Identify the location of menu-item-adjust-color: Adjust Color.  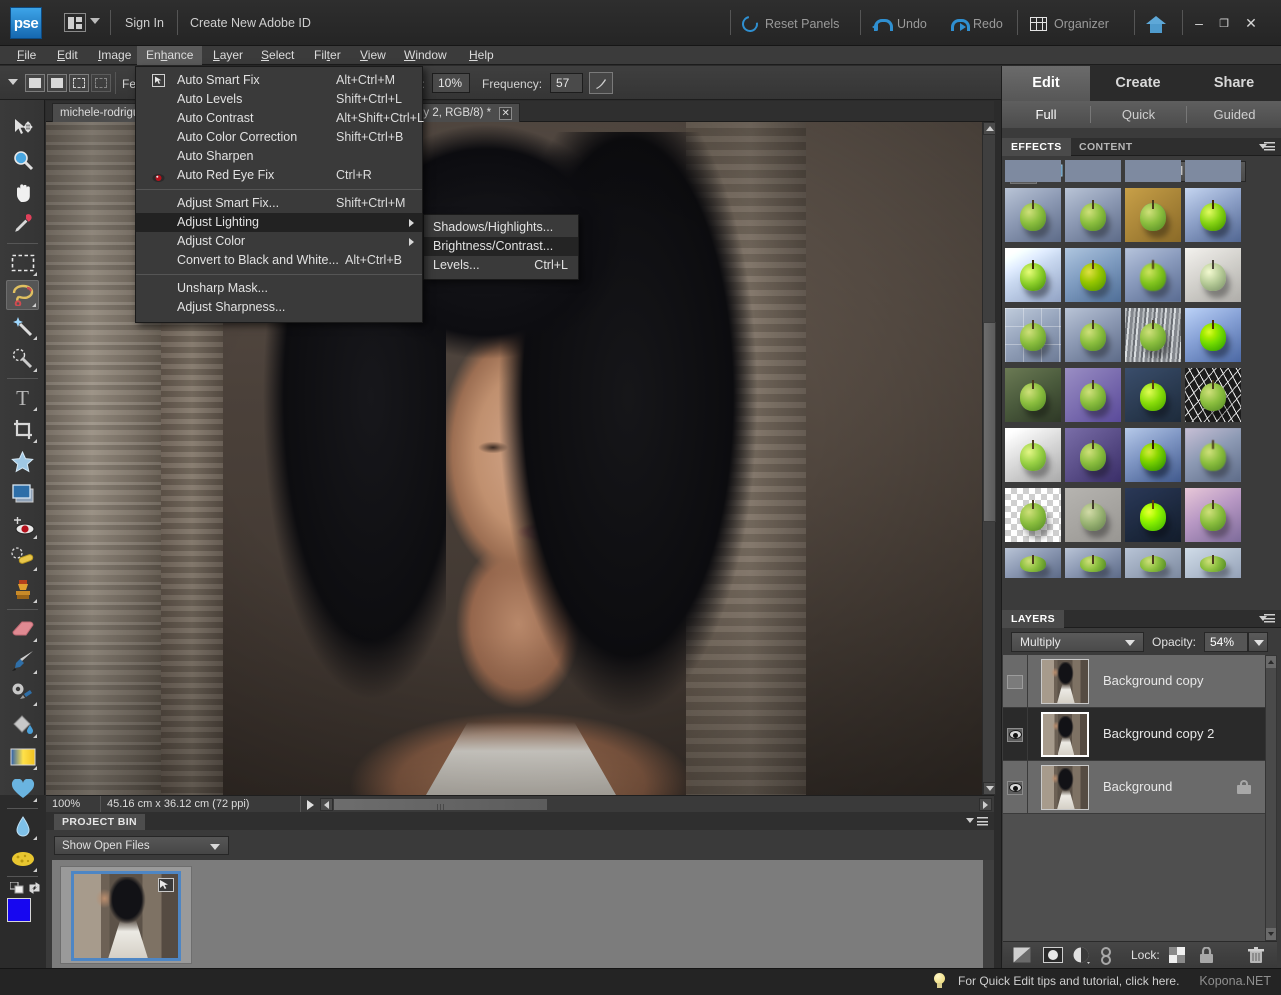
(279, 241).